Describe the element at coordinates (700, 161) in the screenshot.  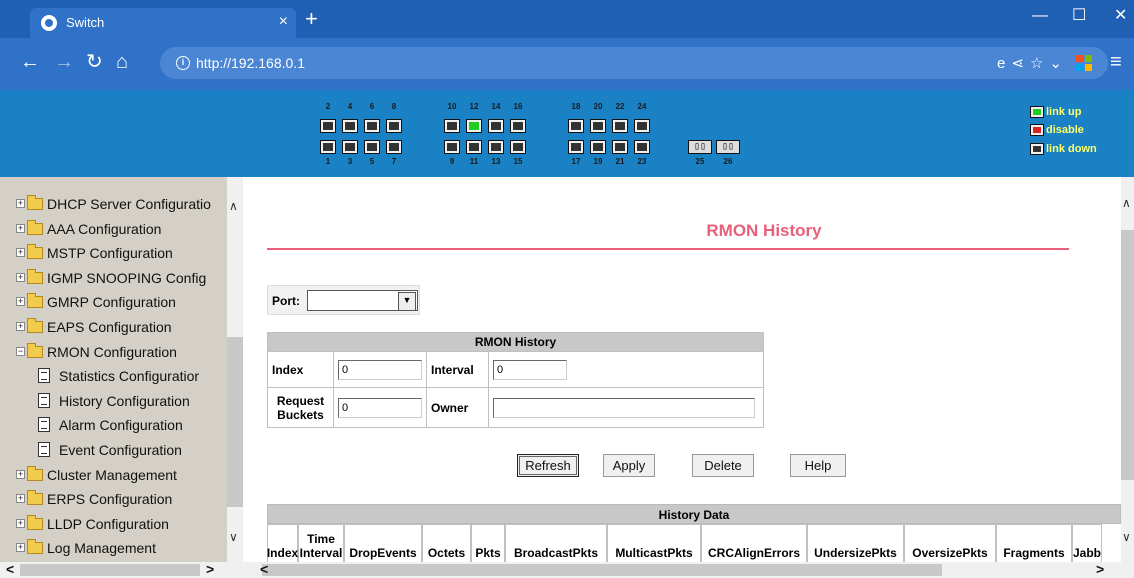
I see `port-number-25: 25` at that location.